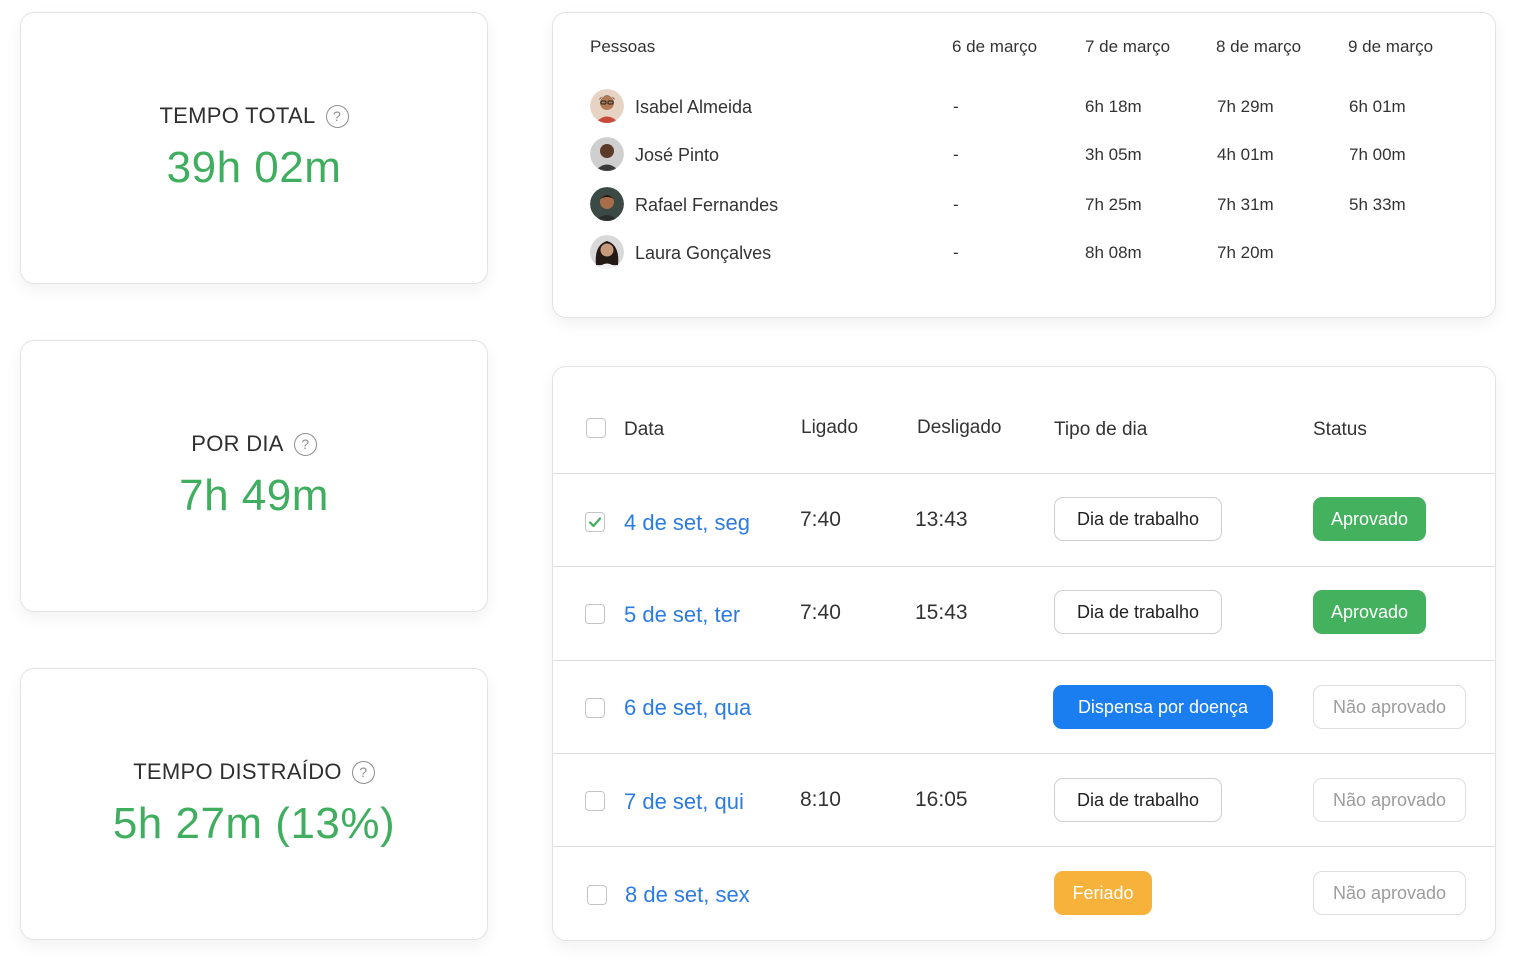 The height and width of the screenshot is (968, 1516). Describe the element at coordinates (1259, 46) in the screenshot. I see `column-header-date: 8 de março` at that location.